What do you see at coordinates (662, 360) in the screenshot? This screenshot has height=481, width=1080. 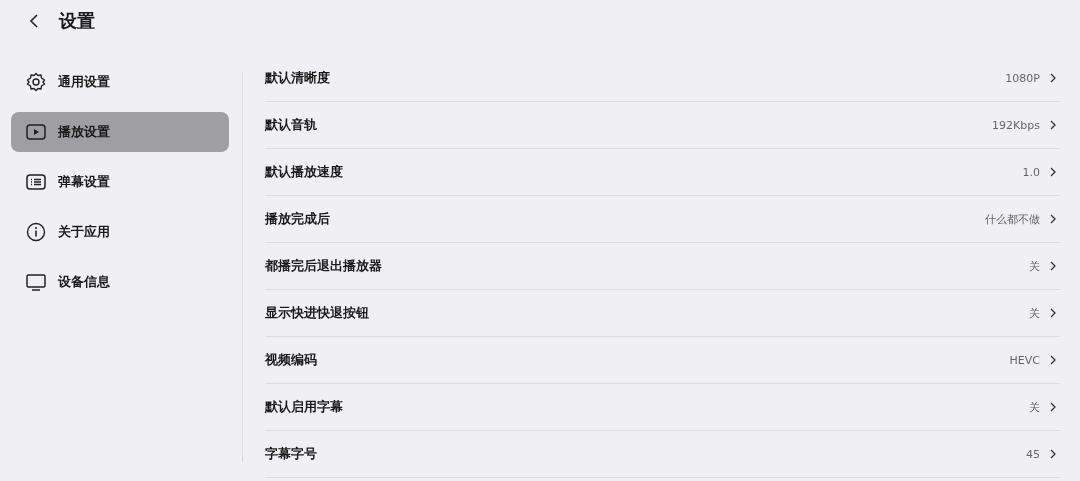 I see `setting-row: 视频编码 HEVC` at bounding box center [662, 360].